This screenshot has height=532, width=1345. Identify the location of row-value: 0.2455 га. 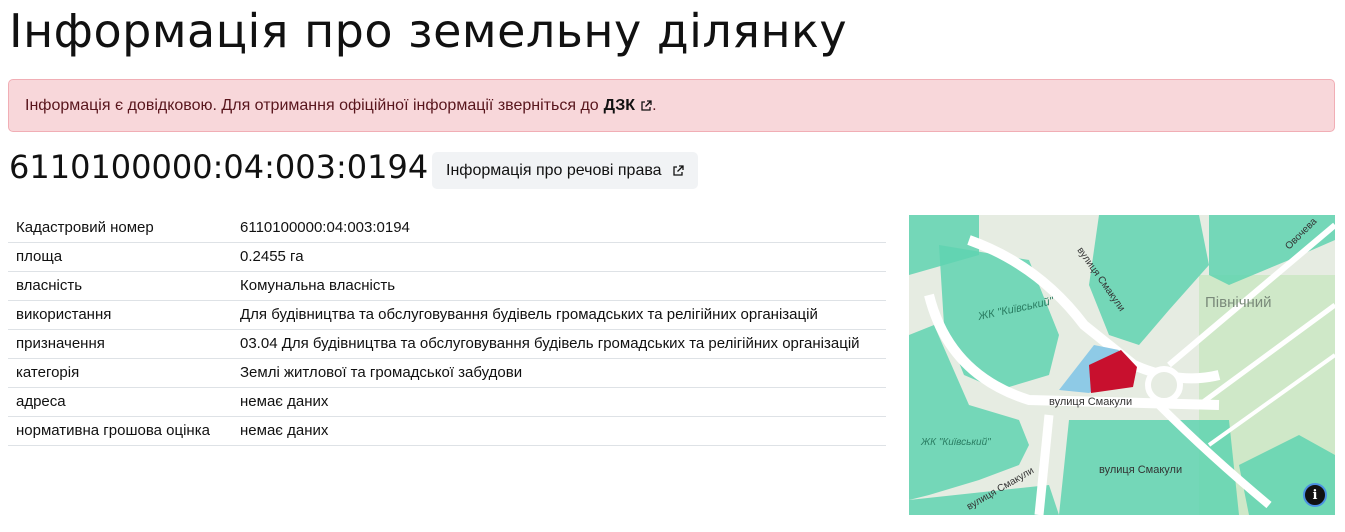
(559, 257).